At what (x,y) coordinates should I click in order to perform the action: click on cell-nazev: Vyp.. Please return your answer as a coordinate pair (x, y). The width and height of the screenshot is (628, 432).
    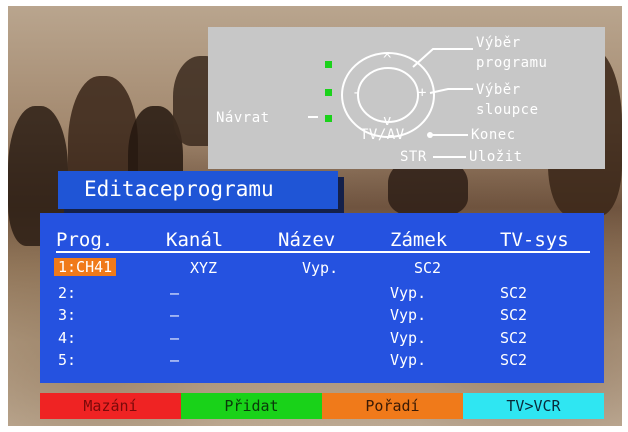
    Looking at the image, I should click on (320, 268).